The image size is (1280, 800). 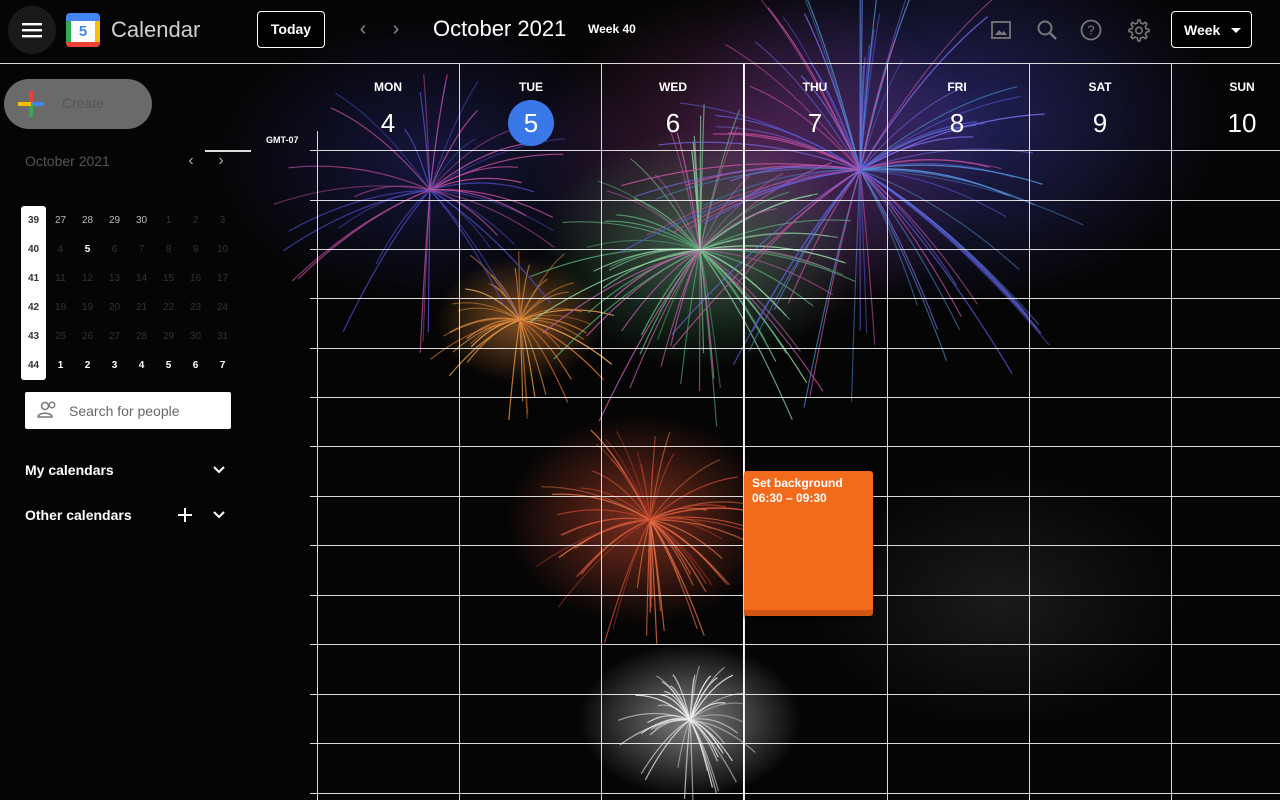 I want to click on mini-calendar-day: 18, so click(x=60, y=308).